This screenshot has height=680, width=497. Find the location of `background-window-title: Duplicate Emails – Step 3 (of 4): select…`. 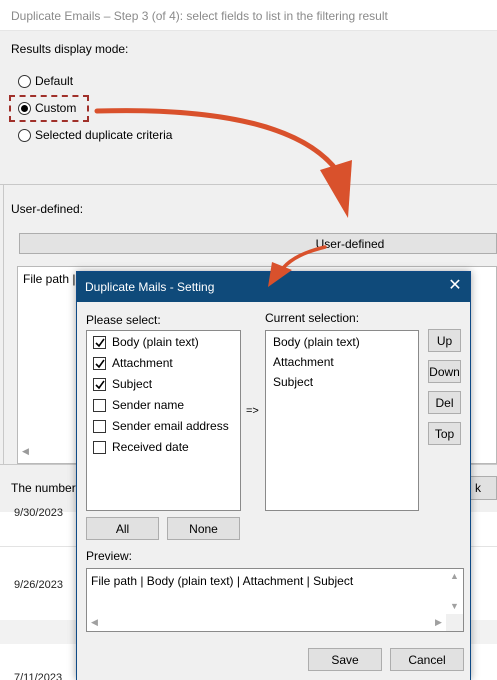

background-window-title: Duplicate Emails – Step 3 (of 4): select… is located at coordinates (199, 16).